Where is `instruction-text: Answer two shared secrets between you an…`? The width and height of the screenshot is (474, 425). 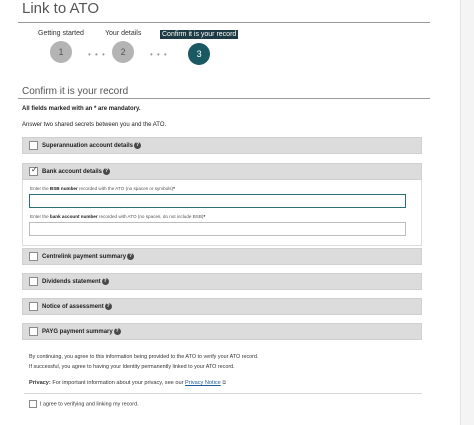
instruction-text: Answer two shared secrets between you an… is located at coordinates (94, 125).